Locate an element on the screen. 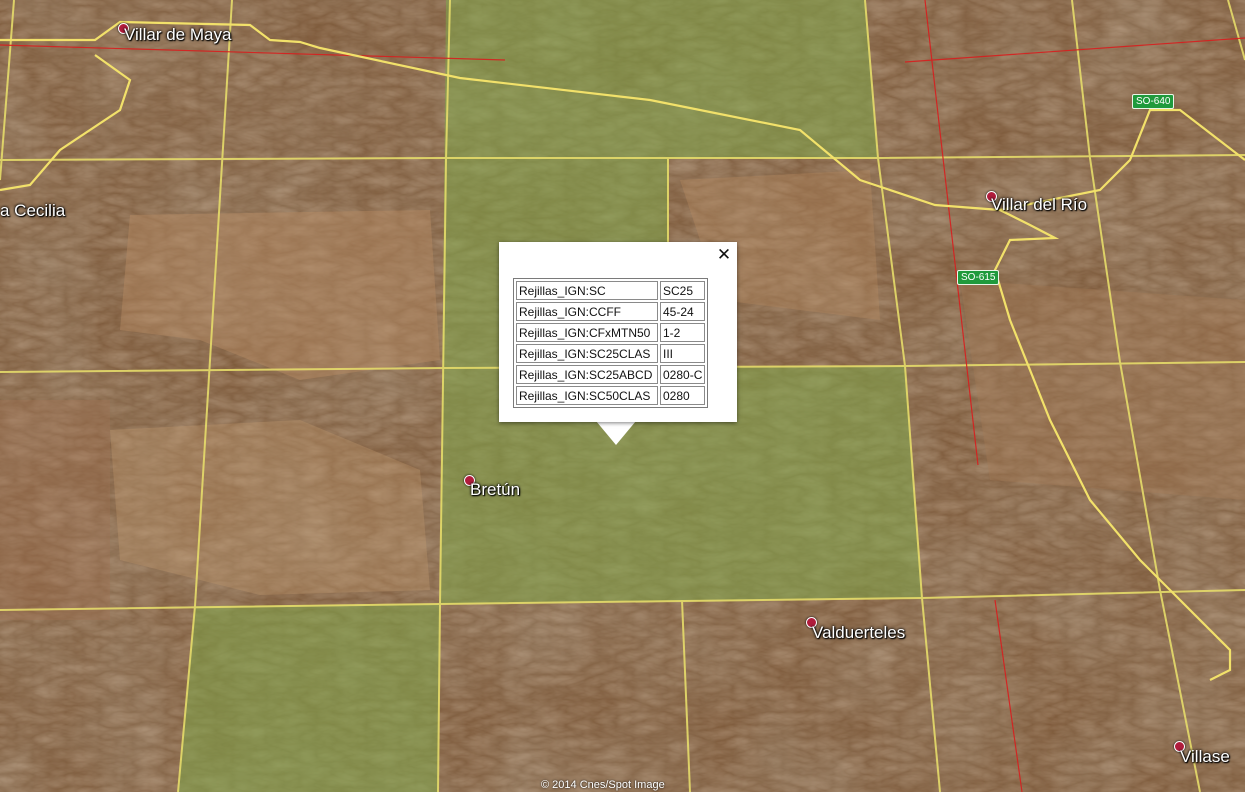 The width and height of the screenshot is (1245, 792). copyright-notice: © 2014 Cnes/Spot Image is located at coordinates (603, 785).